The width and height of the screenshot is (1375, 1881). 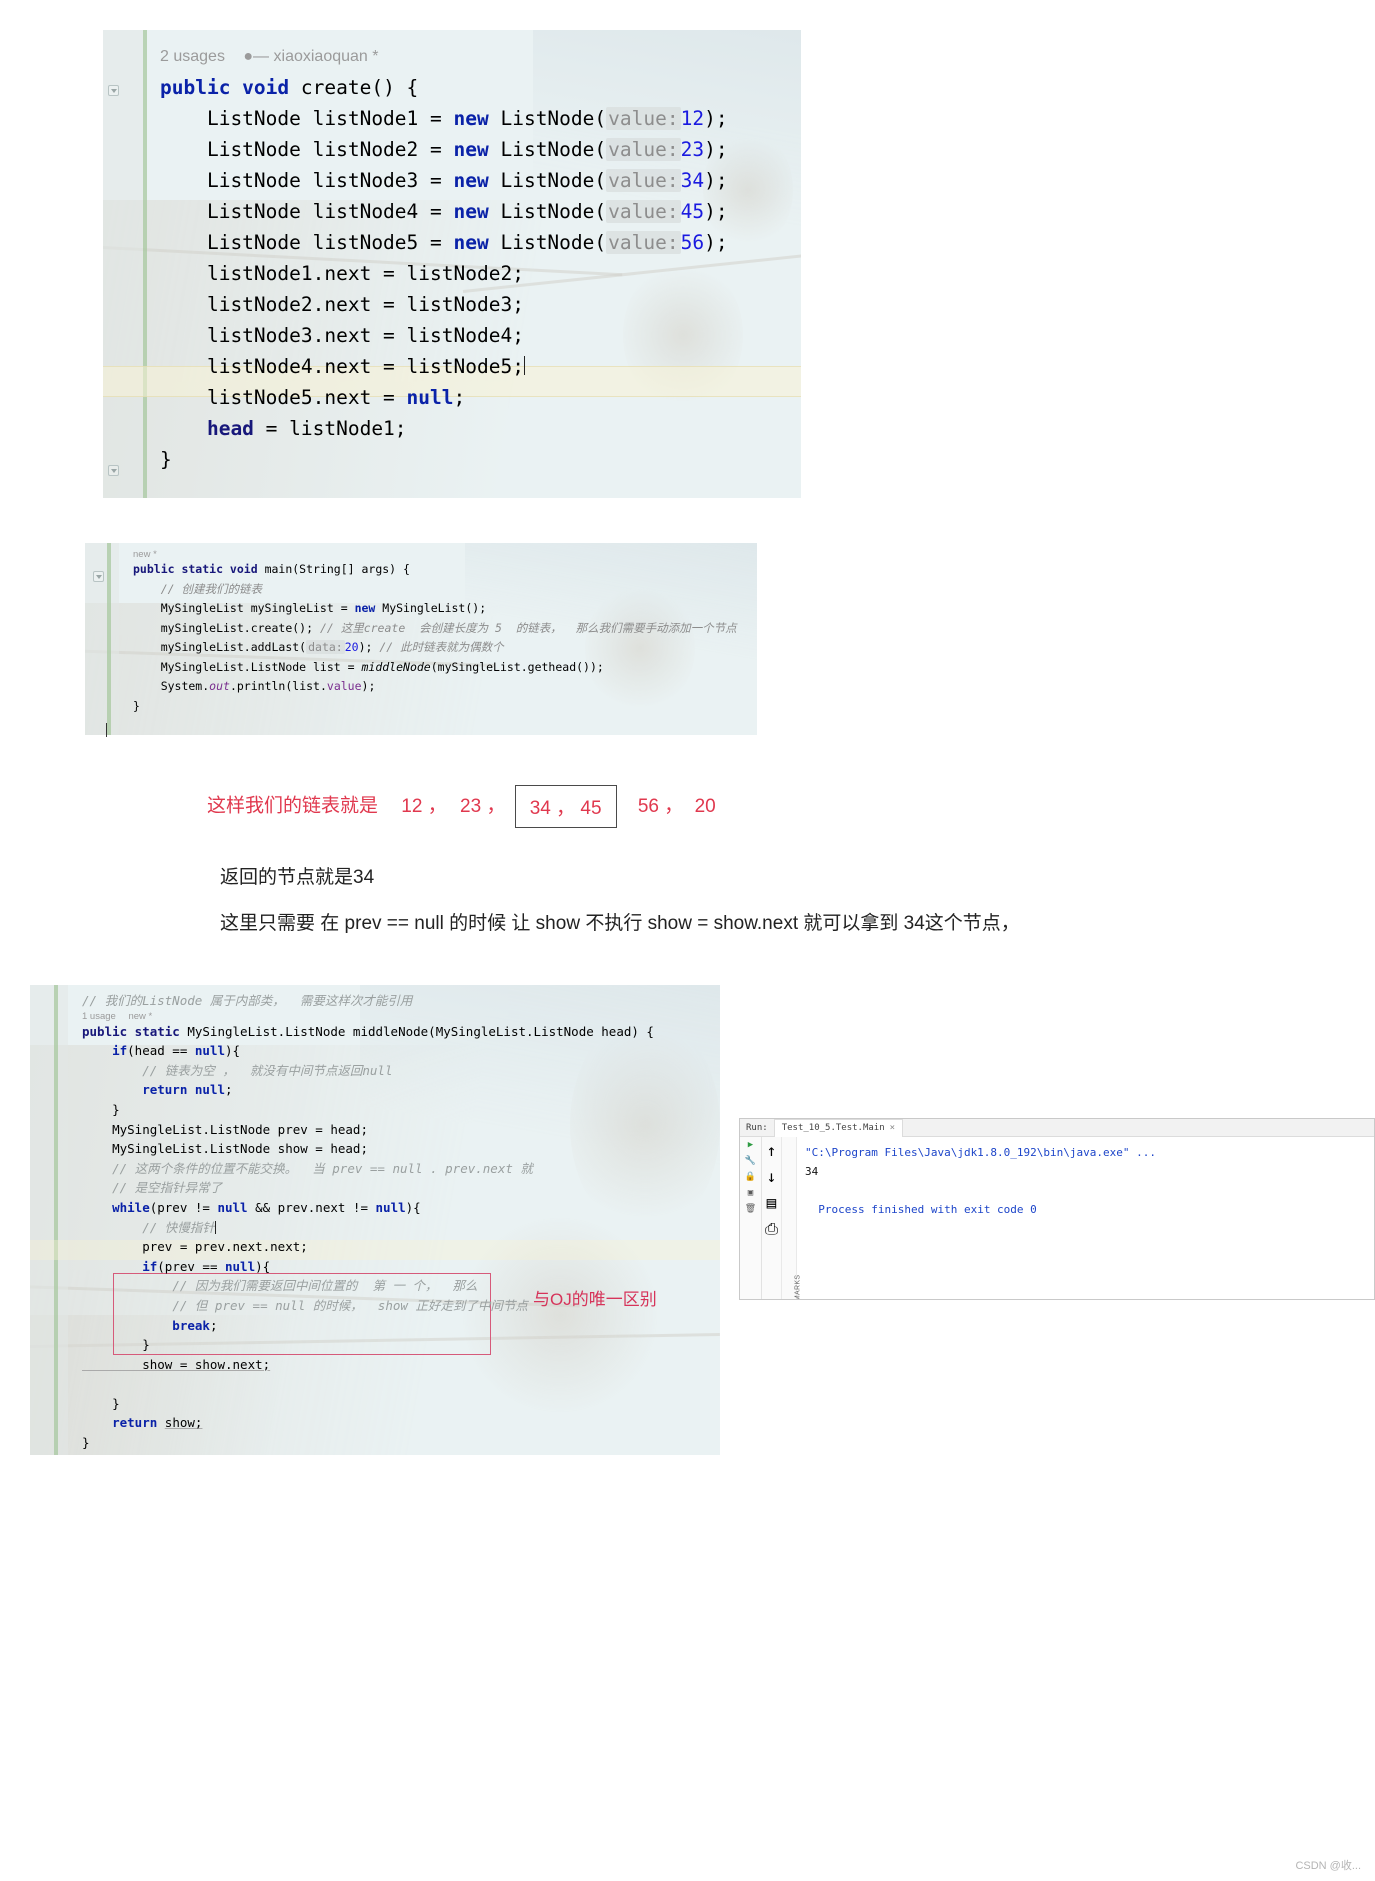 What do you see at coordinates (342, 335) in the screenshot?
I see `code-line-9: listNode3.next = listNode4;` at bounding box center [342, 335].